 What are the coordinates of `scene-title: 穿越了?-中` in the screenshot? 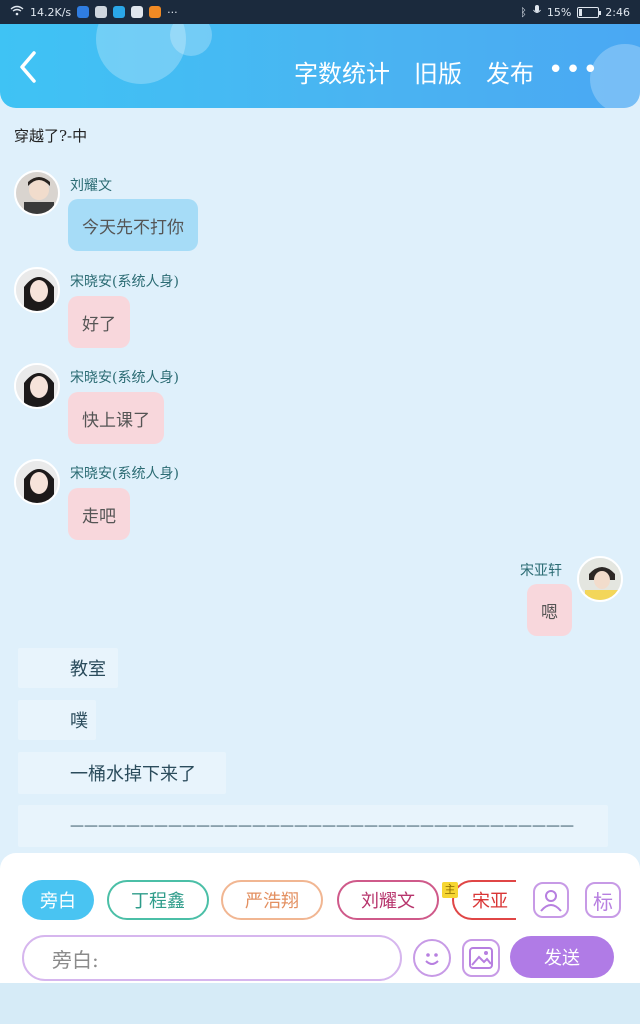 It's located at (51, 136).